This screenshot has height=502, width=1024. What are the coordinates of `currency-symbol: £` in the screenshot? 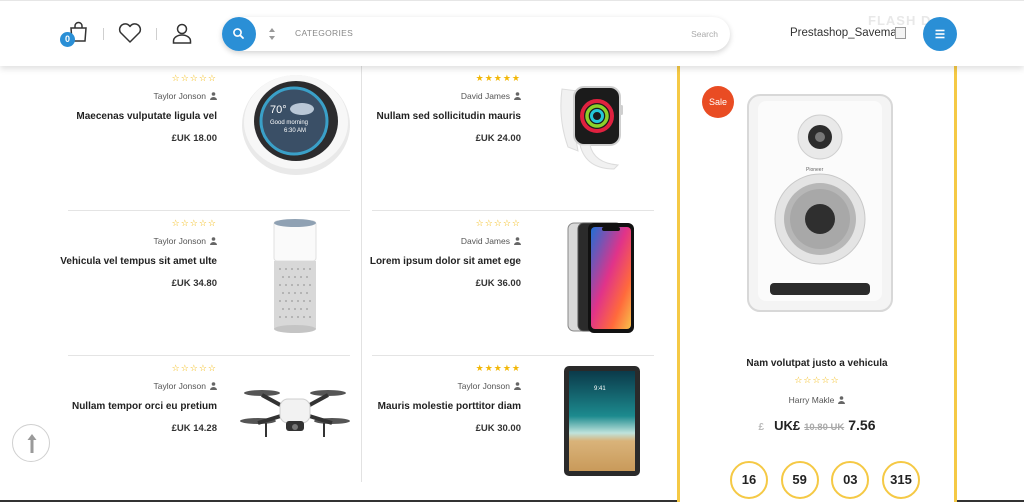 It's located at (761, 427).